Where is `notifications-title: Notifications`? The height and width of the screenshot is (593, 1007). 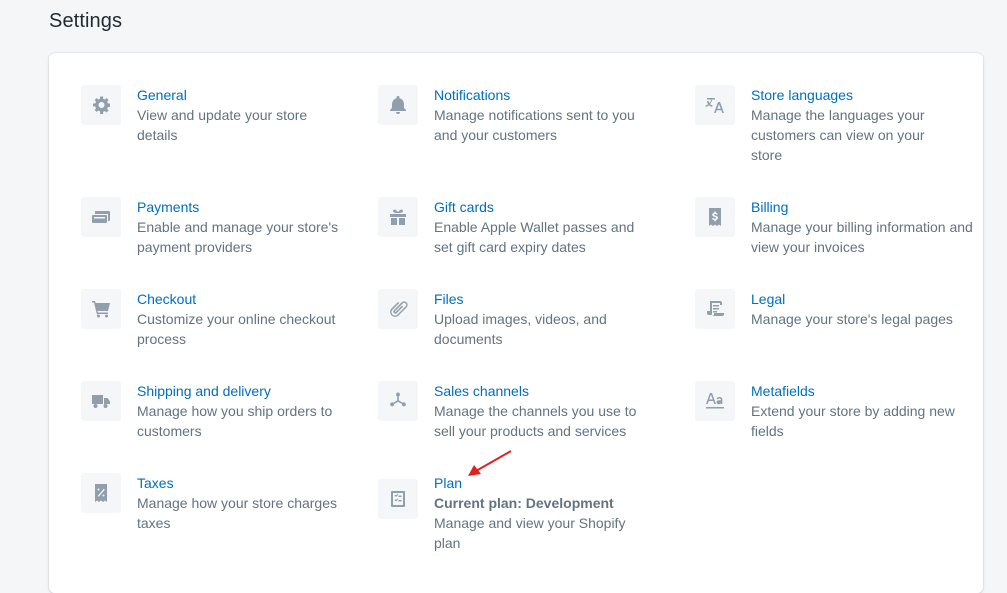
notifications-title: Notifications is located at coordinates (543, 95).